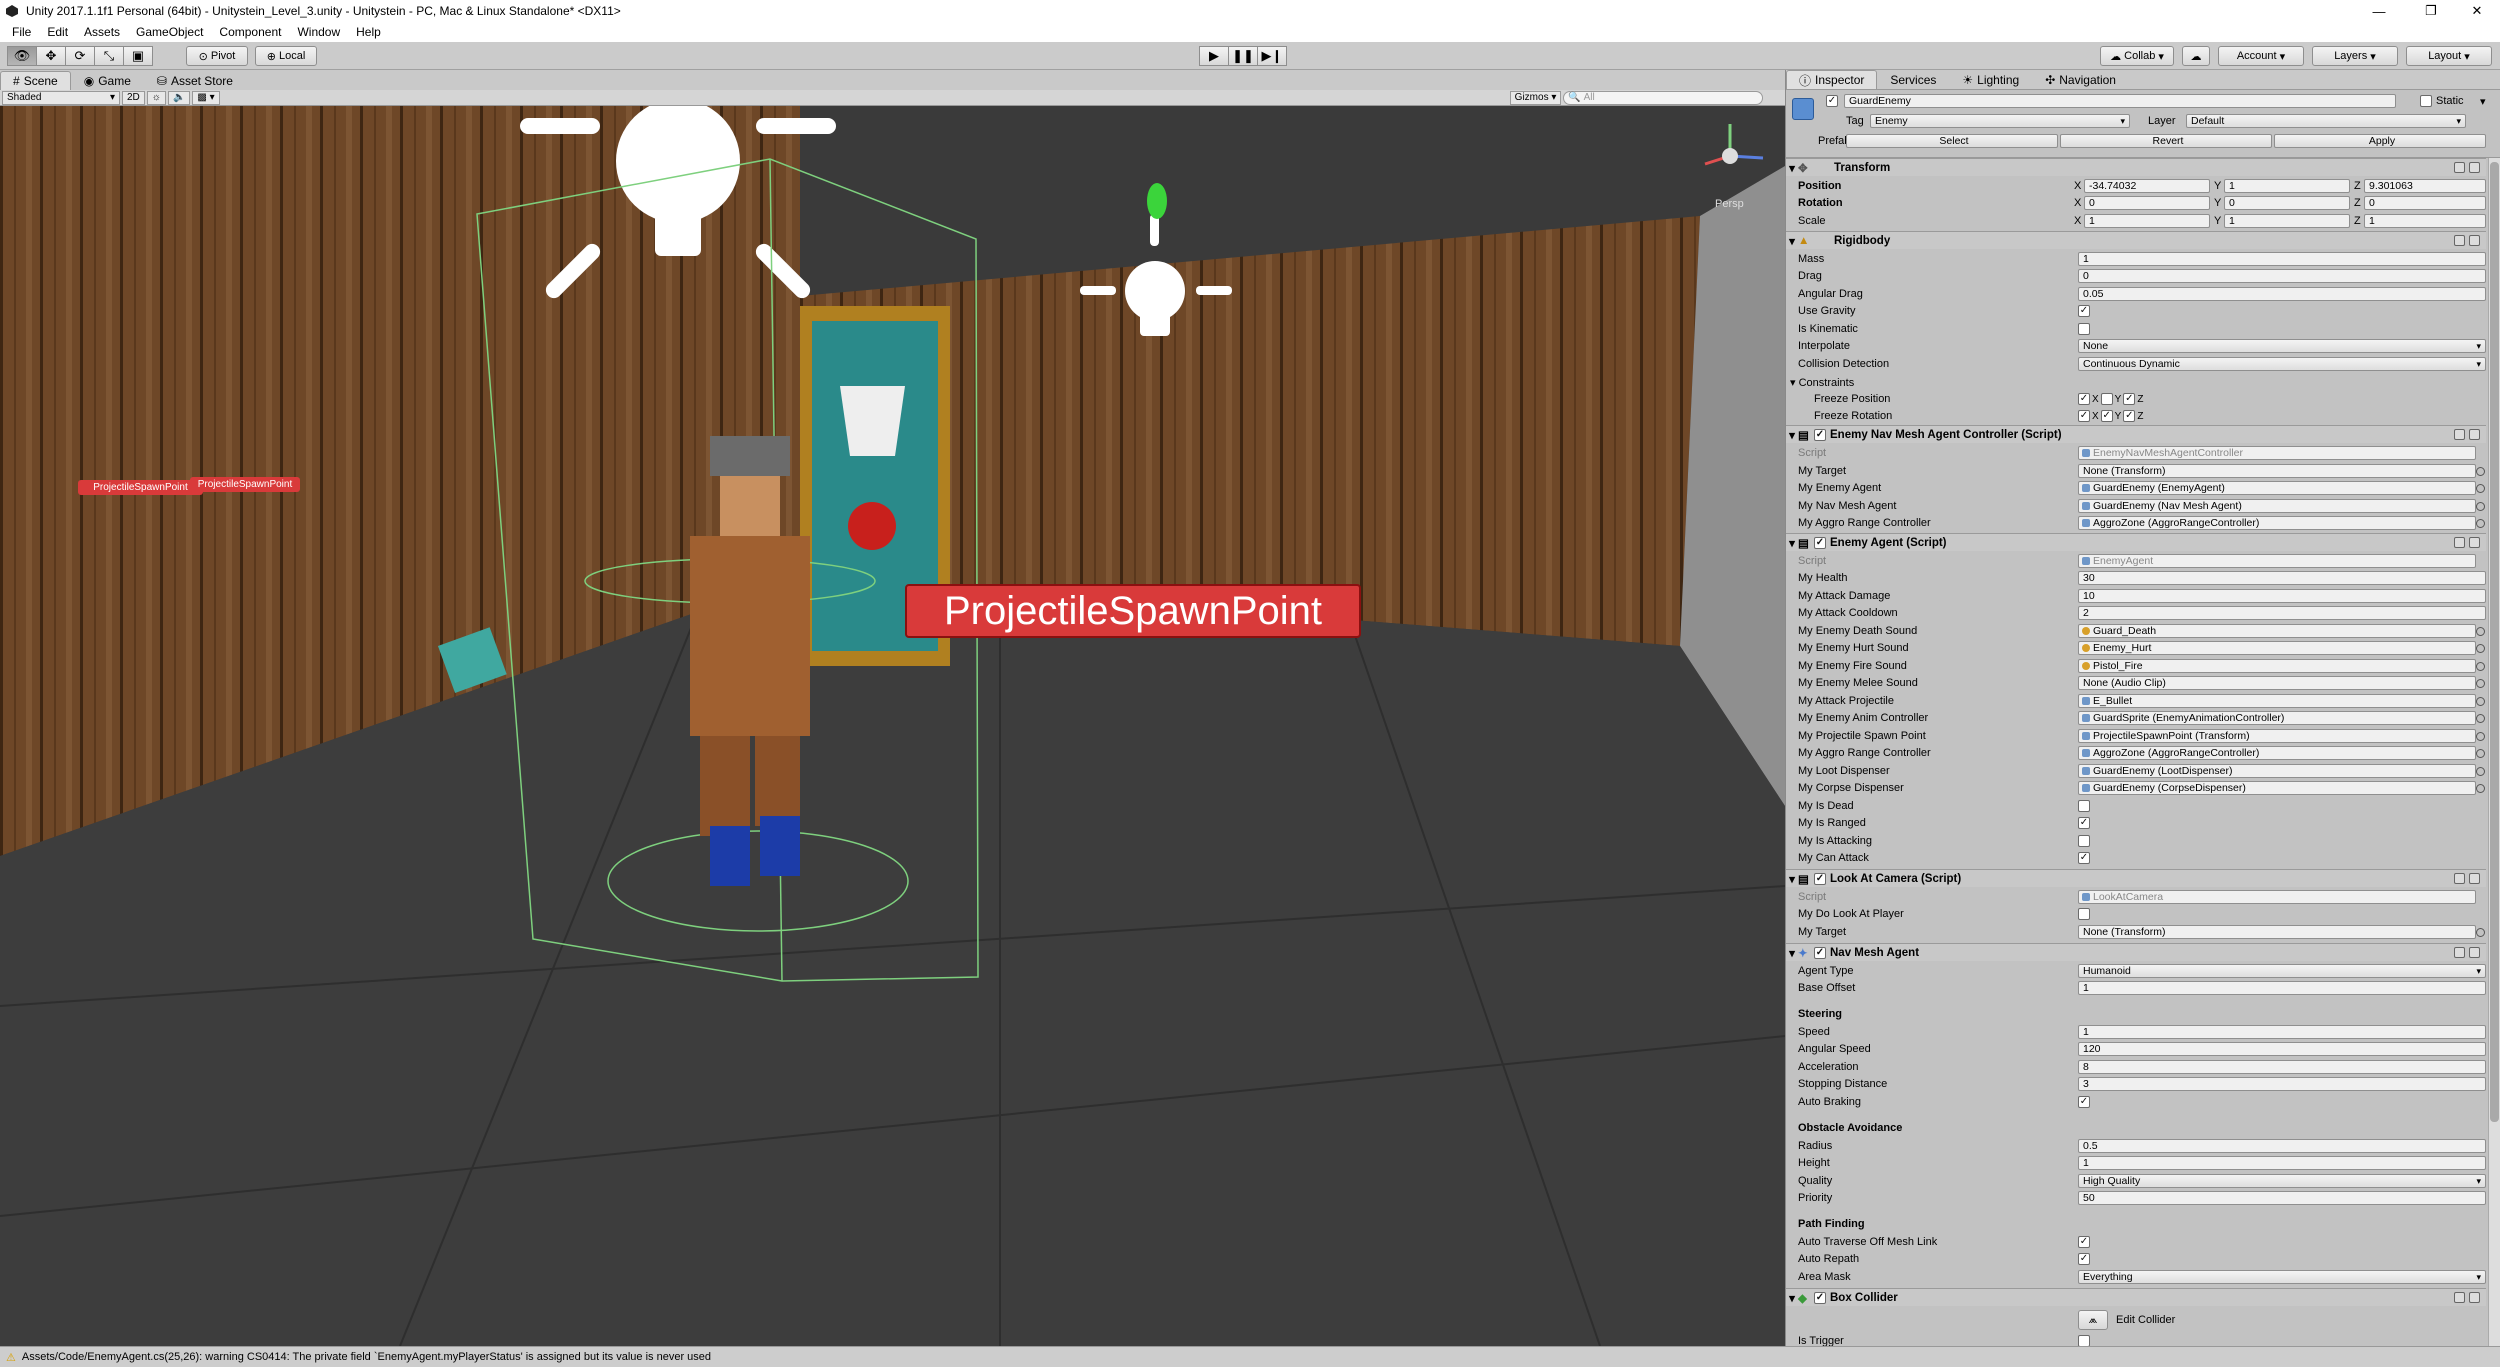 This screenshot has width=2500, height=1367. I want to click on effects-toggle-icon: ▩ ▾, so click(206, 97).